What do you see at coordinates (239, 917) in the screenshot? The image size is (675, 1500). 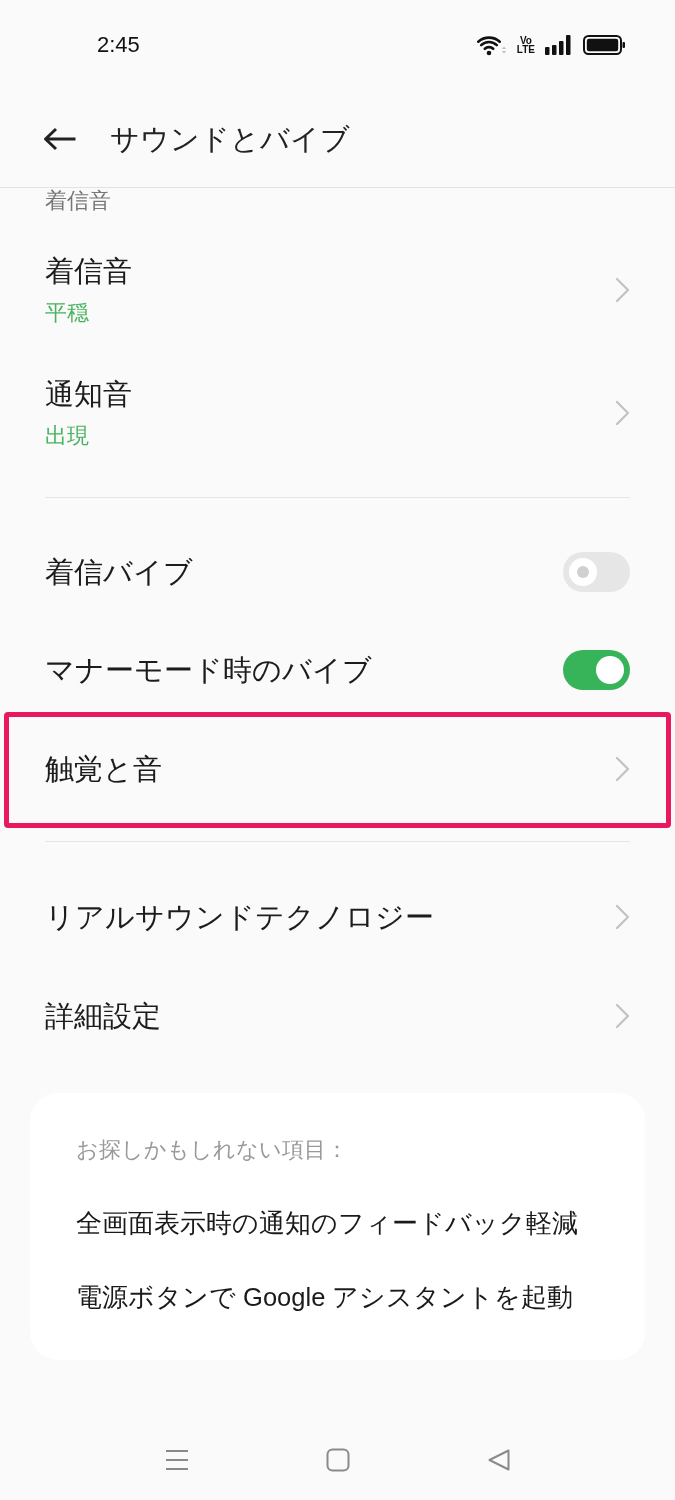 I see `item-title: リアルサウンドテクノロジー` at bounding box center [239, 917].